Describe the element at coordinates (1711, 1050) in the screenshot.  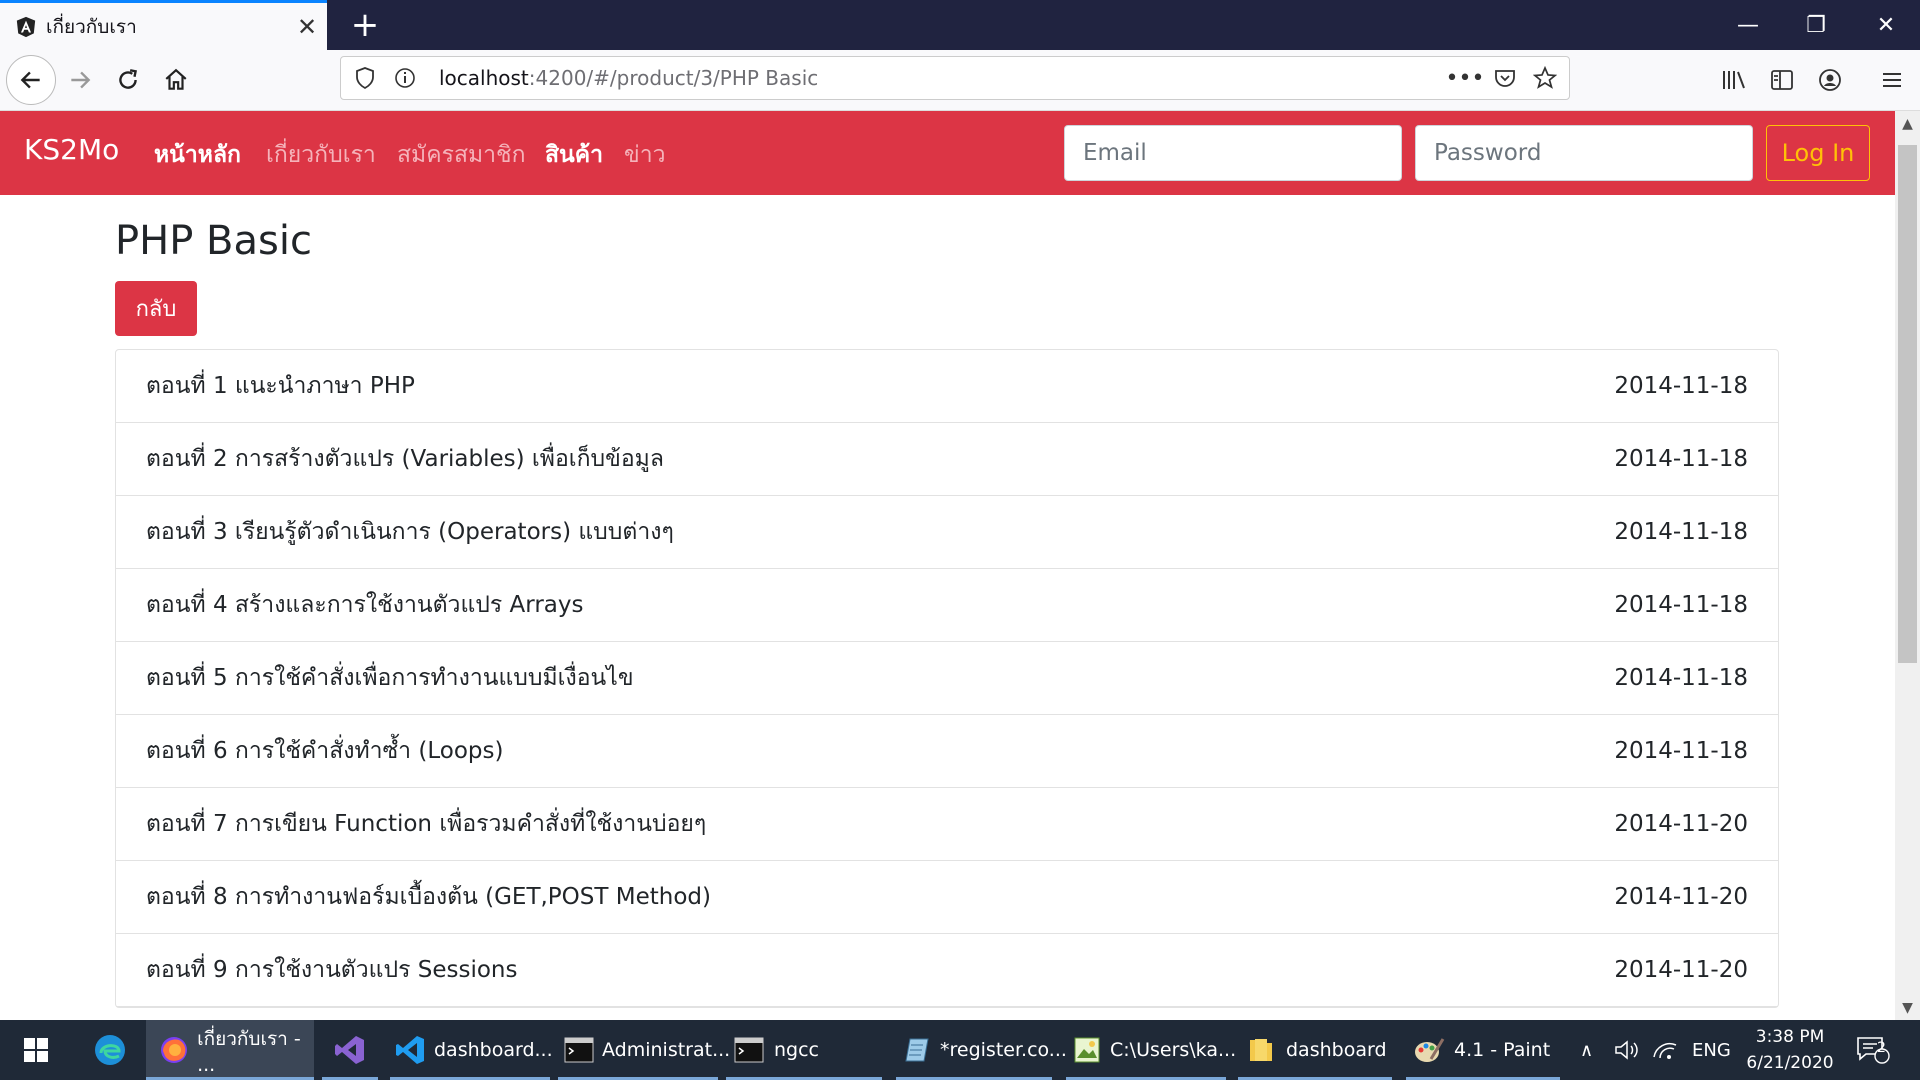
I see `language-indicator: ENG` at that location.